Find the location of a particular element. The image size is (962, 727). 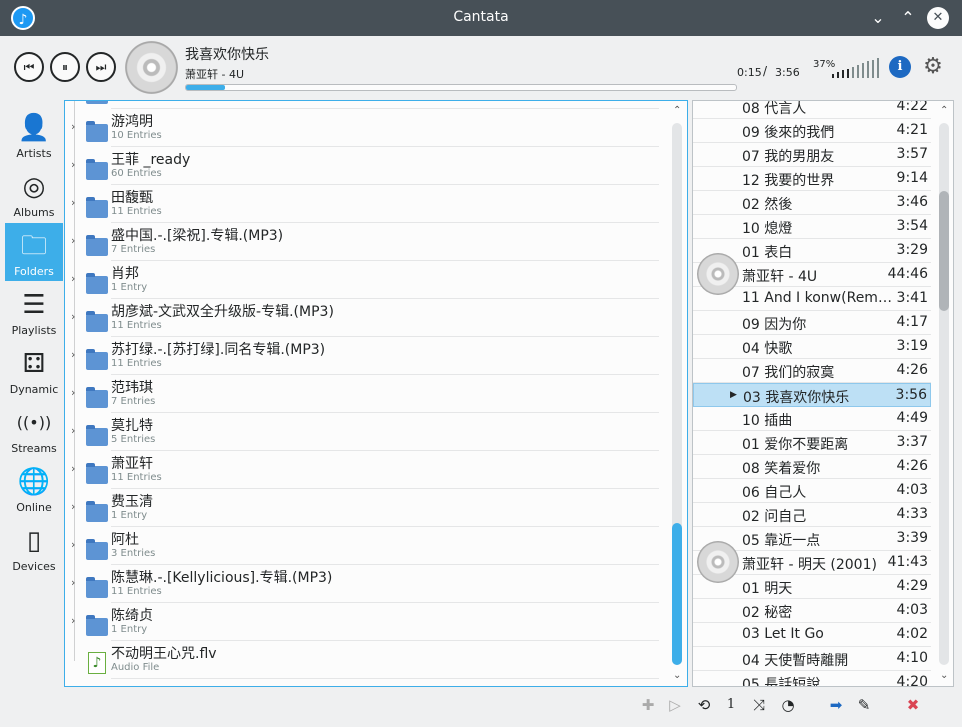

sidebar-item-dynamic: ⚃ Dynamic is located at coordinates (34, 370).